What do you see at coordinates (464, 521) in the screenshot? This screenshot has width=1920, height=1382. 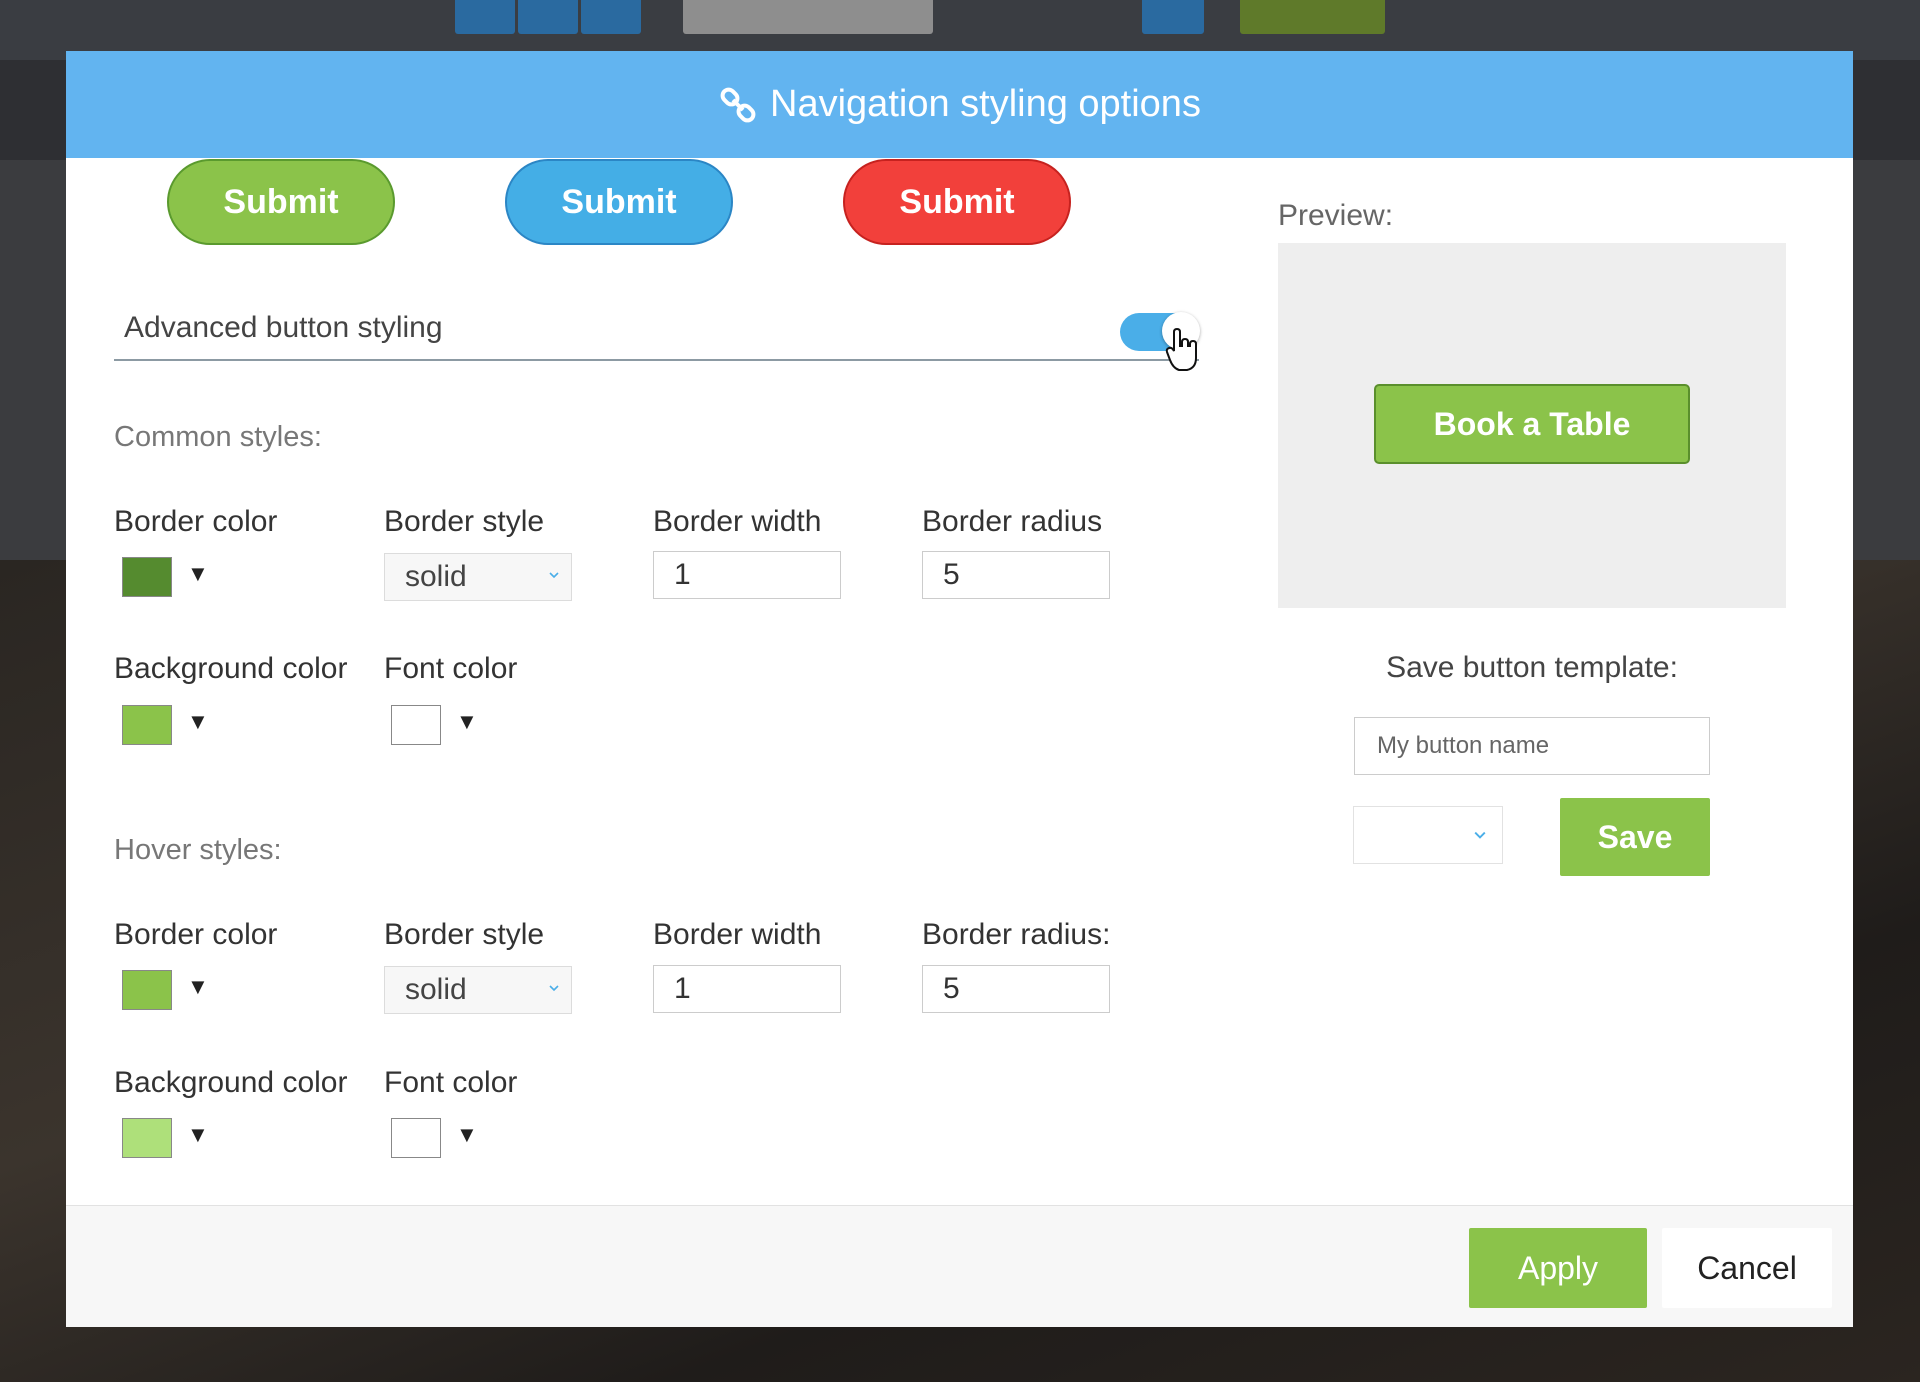 I see `common-border-style-label: Border style` at bounding box center [464, 521].